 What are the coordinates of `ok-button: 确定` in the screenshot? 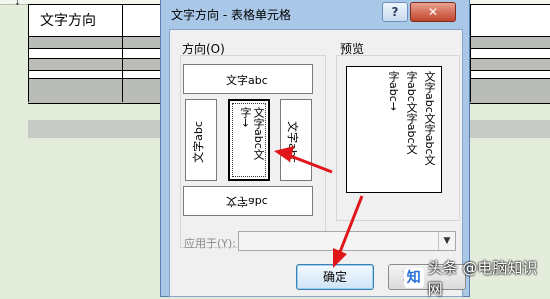 It's located at (335, 277).